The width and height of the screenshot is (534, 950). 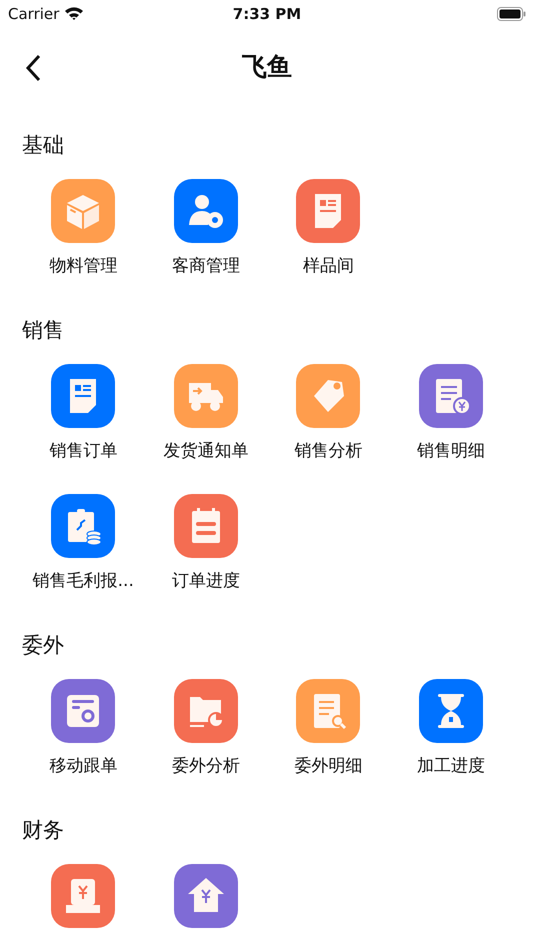 I want to click on battery-icon, so click(x=511, y=13).